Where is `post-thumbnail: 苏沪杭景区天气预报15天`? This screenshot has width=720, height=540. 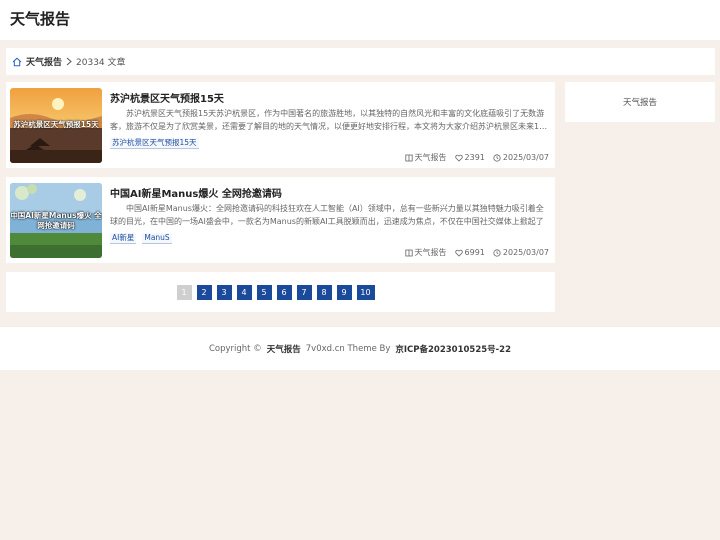
post-thumbnail: 苏沪杭景区天气预报15天 is located at coordinates (56, 125).